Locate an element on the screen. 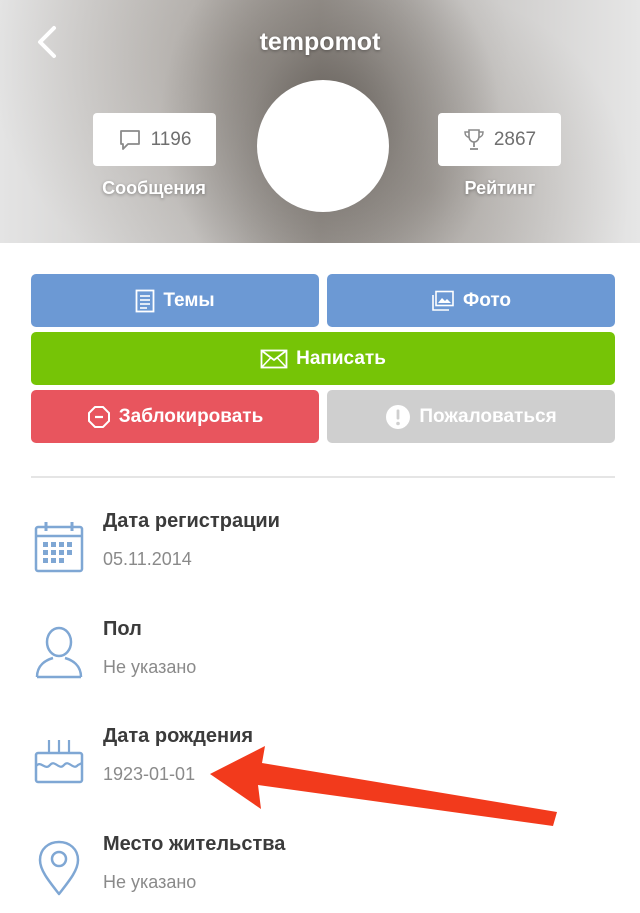 The image size is (640, 913). block-user-button: Заблокировать is located at coordinates (175, 416).